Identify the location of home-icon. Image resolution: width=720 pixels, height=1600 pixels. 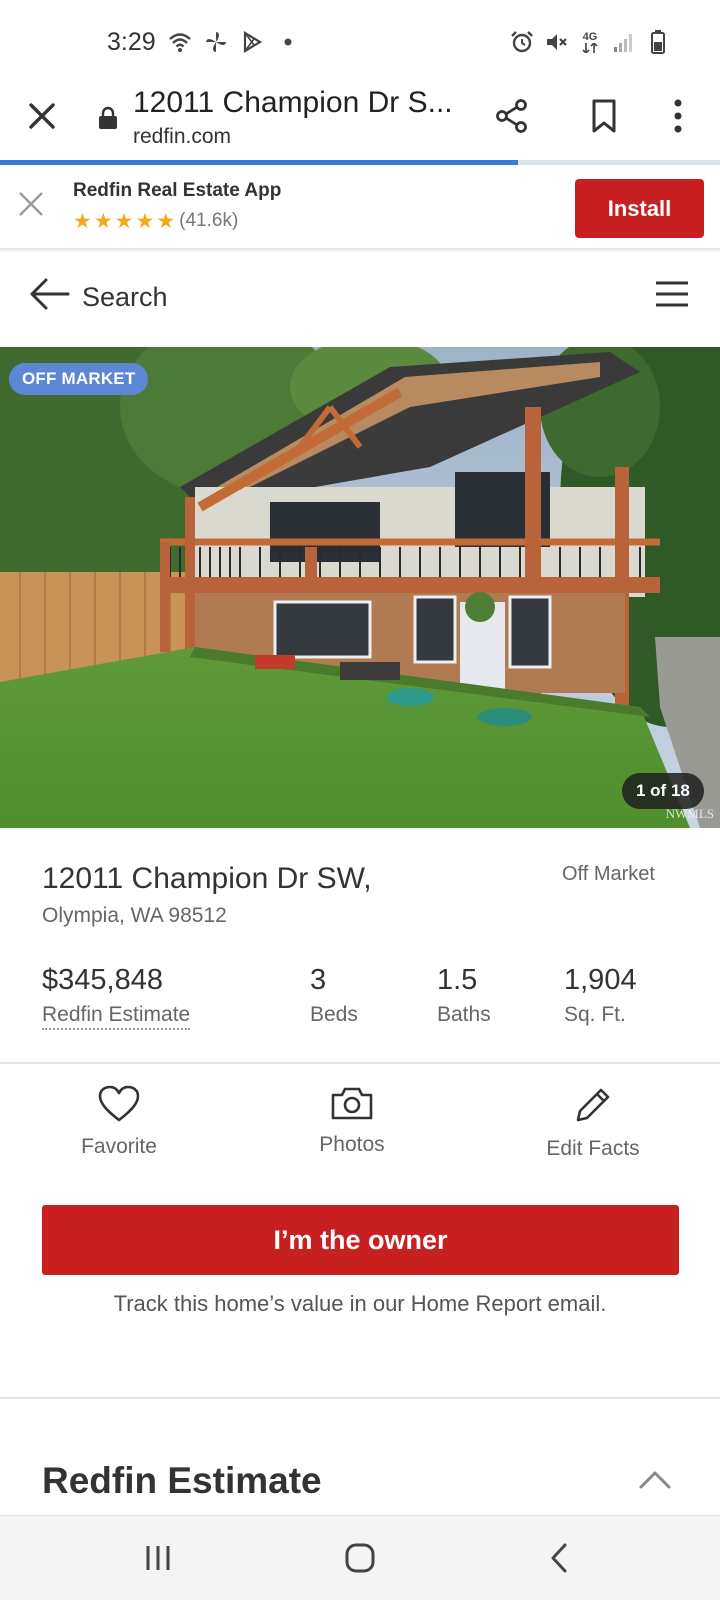
(360, 1558).